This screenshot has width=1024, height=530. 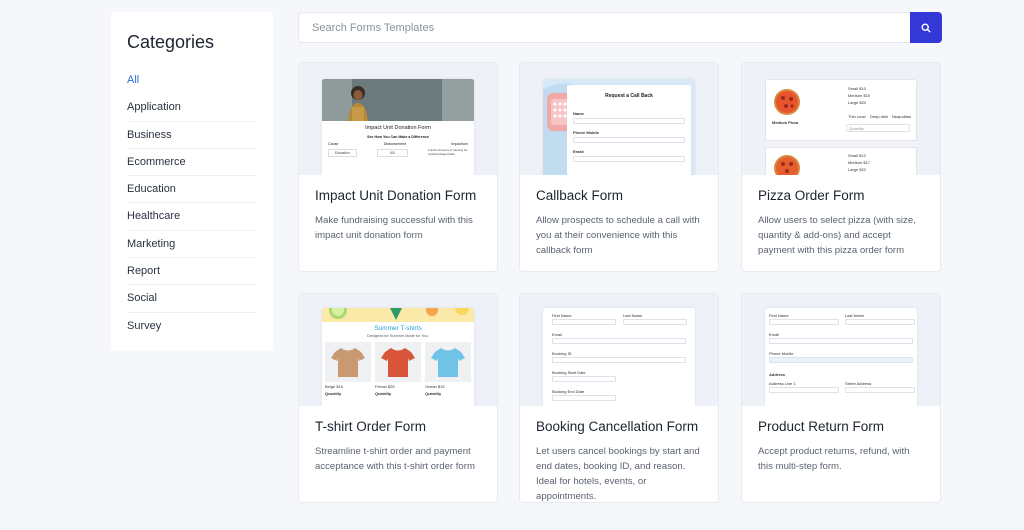 I want to click on preview-cell: 100, so click(x=392, y=153).